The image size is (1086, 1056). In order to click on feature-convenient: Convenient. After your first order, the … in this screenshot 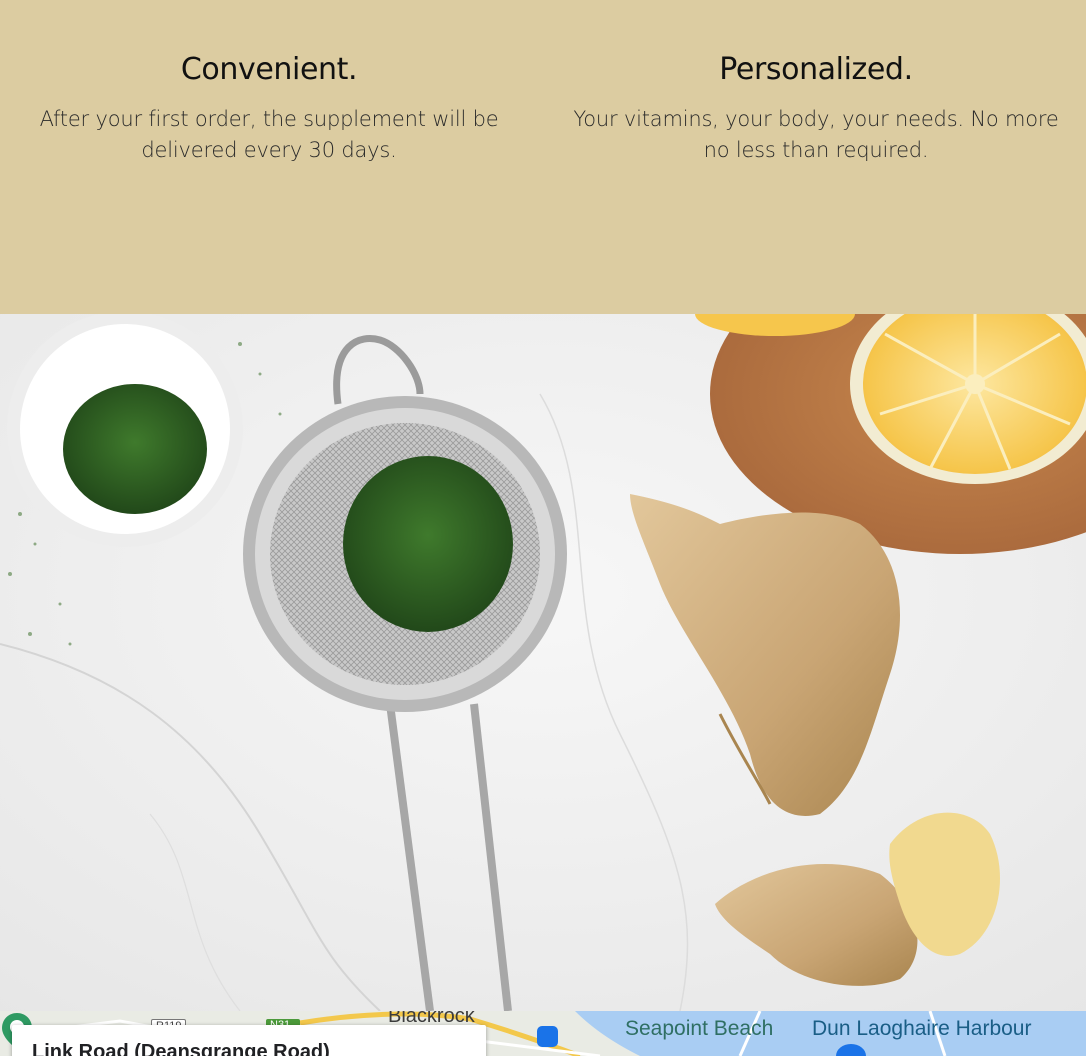, I will do `click(269, 108)`.